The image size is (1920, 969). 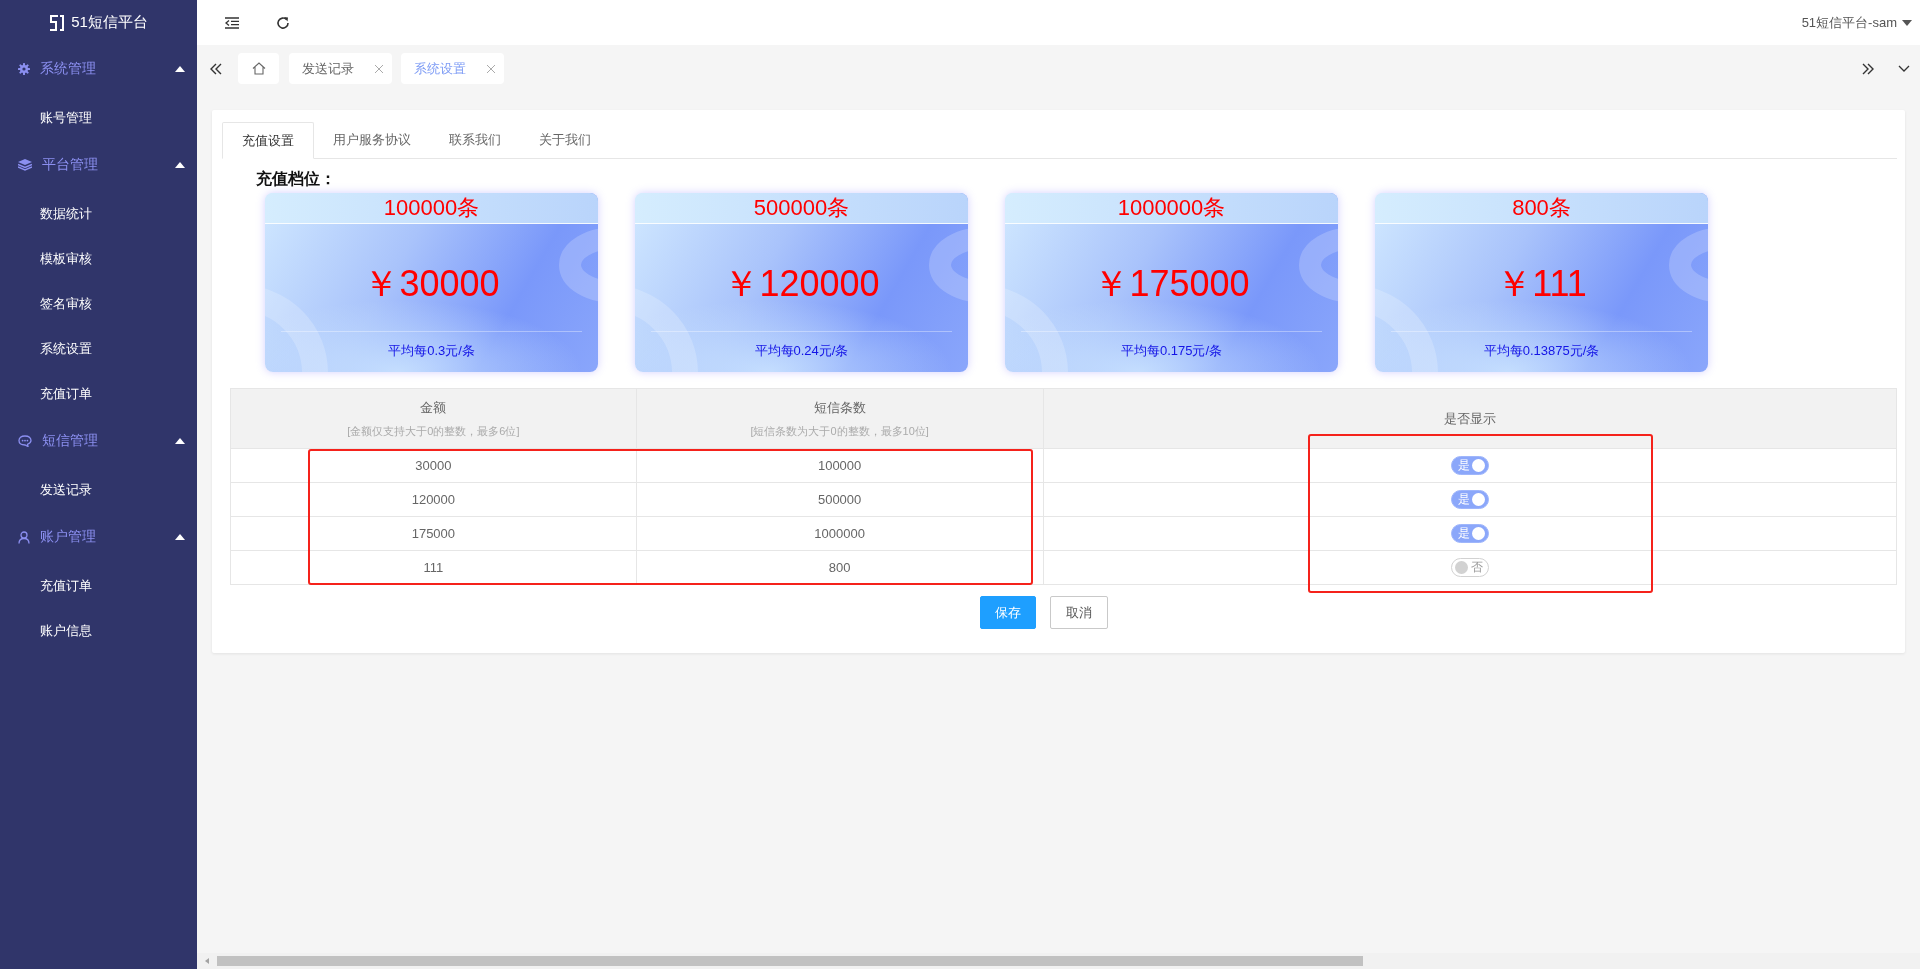 What do you see at coordinates (98, 537) in the screenshot?
I see `menu-group: 账户管理` at bounding box center [98, 537].